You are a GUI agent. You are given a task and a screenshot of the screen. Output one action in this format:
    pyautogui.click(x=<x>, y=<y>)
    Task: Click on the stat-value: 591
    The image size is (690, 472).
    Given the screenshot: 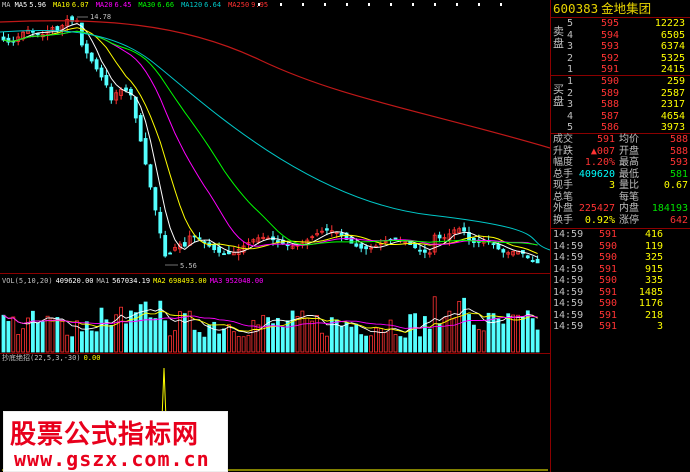 What is the action you would take?
    pyautogui.click(x=605, y=139)
    